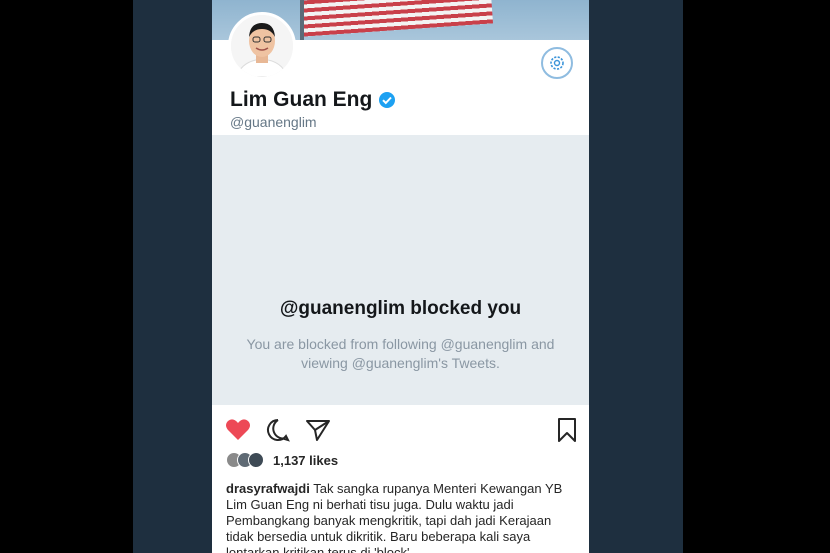 Image resolution: width=830 pixels, height=553 pixels. I want to click on gear-icon, so click(557, 63).